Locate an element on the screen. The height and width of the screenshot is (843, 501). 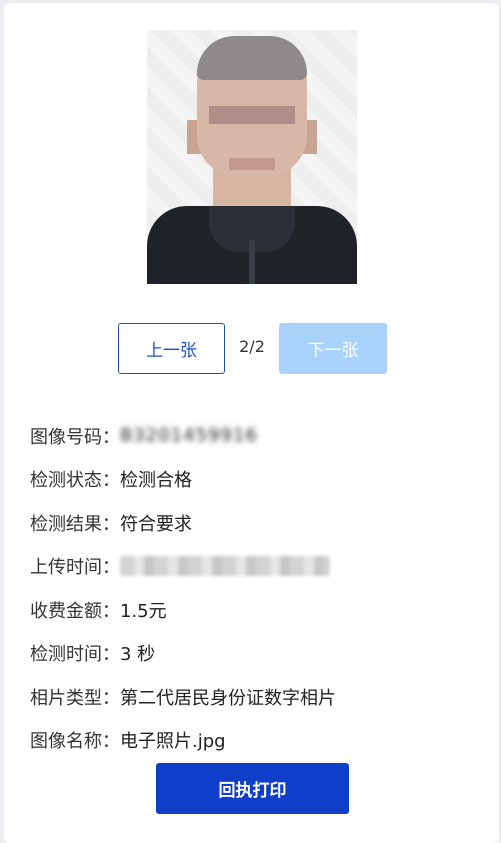
status-label: 检测状态： is located at coordinates (75, 481).